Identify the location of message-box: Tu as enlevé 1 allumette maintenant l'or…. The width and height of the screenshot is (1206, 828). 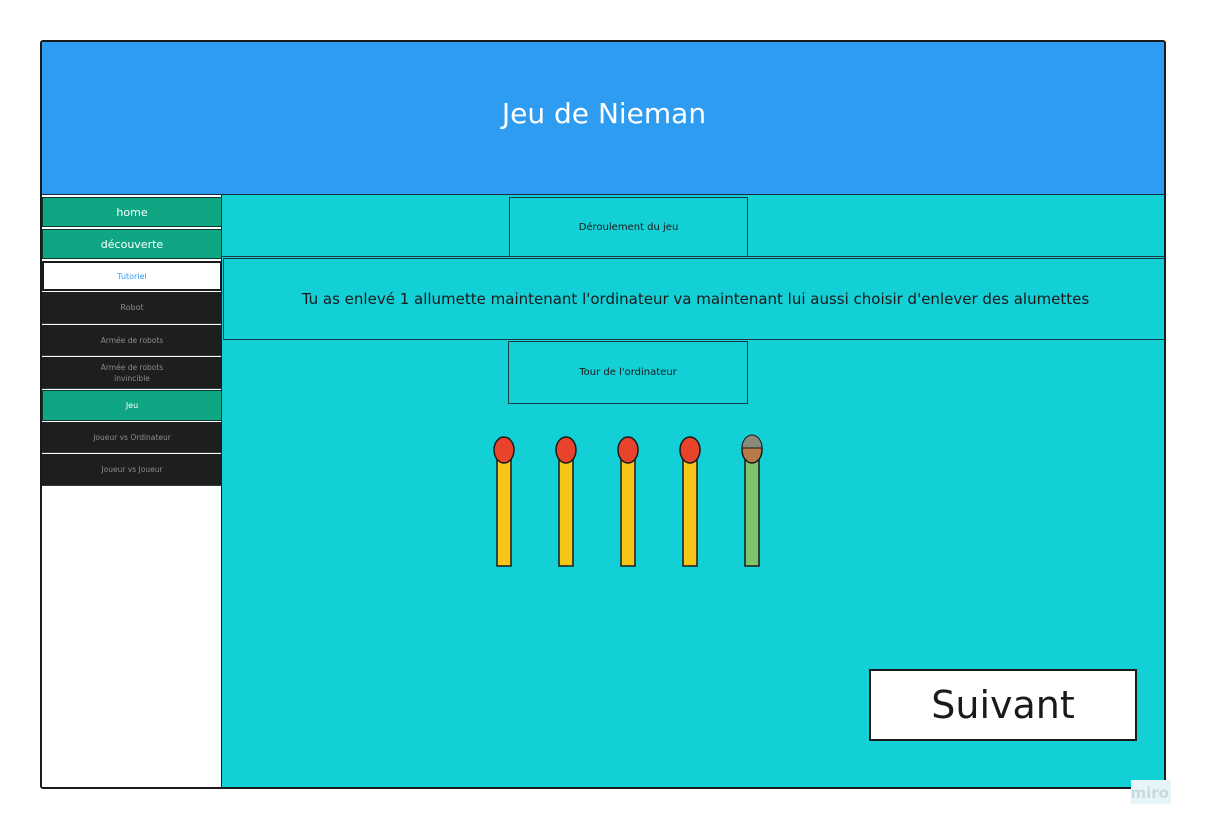
(693, 299).